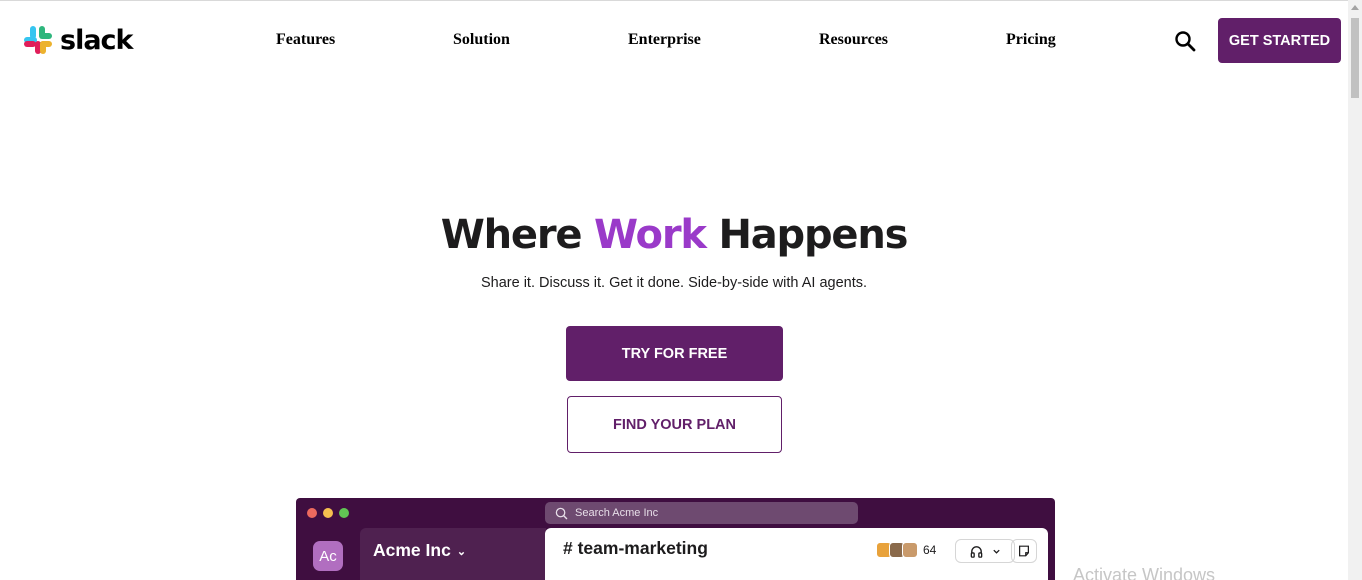  What do you see at coordinates (674, 353) in the screenshot?
I see `try-for-free-button: TRY FOR FREE` at bounding box center [674, 353].